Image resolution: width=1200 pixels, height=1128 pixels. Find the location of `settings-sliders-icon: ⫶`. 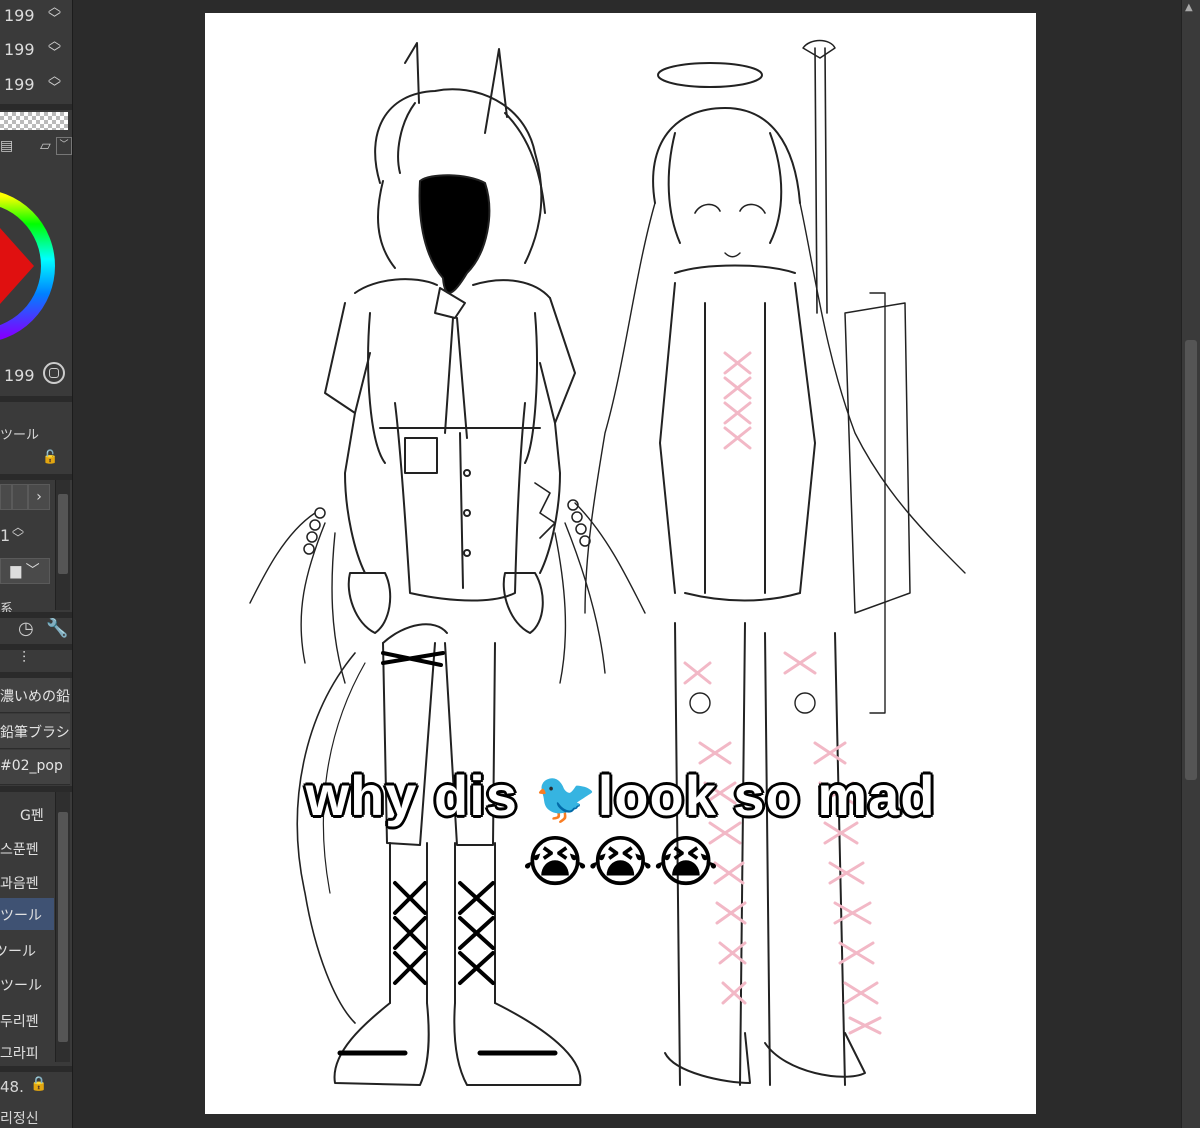

settings-sliders-icon: ⫶ is located at coordinates (24, 658).